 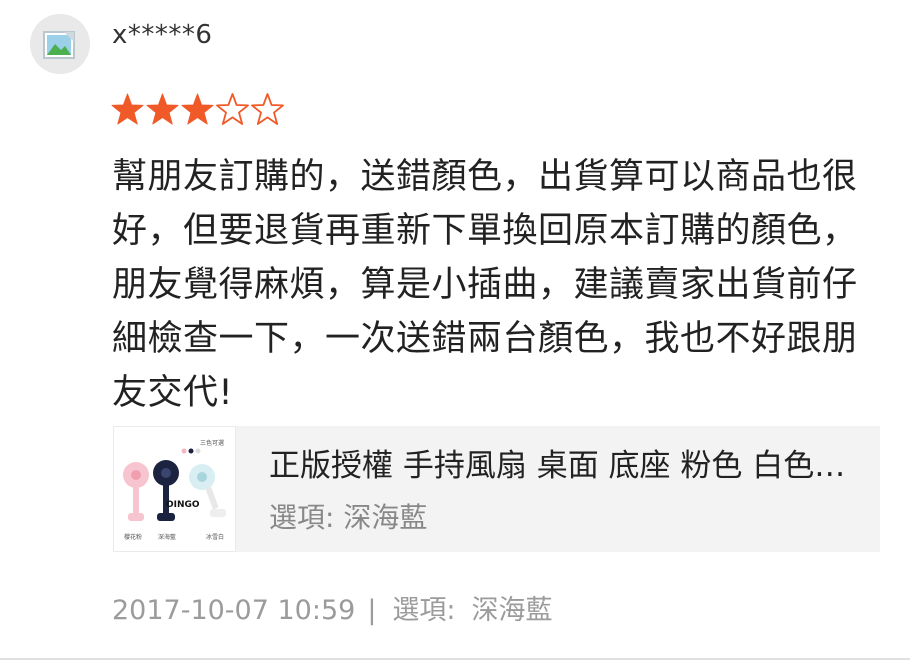 I want to click on thumbnail-brand: OINGO, so click(x=183, y=505).